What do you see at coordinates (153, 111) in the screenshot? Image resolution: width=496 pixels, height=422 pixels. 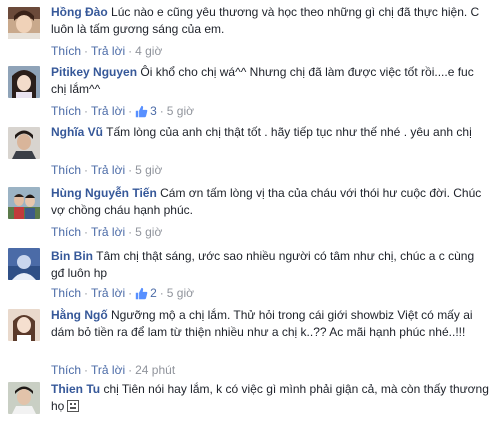 I see `like-count-value: 3` at bounding box center [153, 111].